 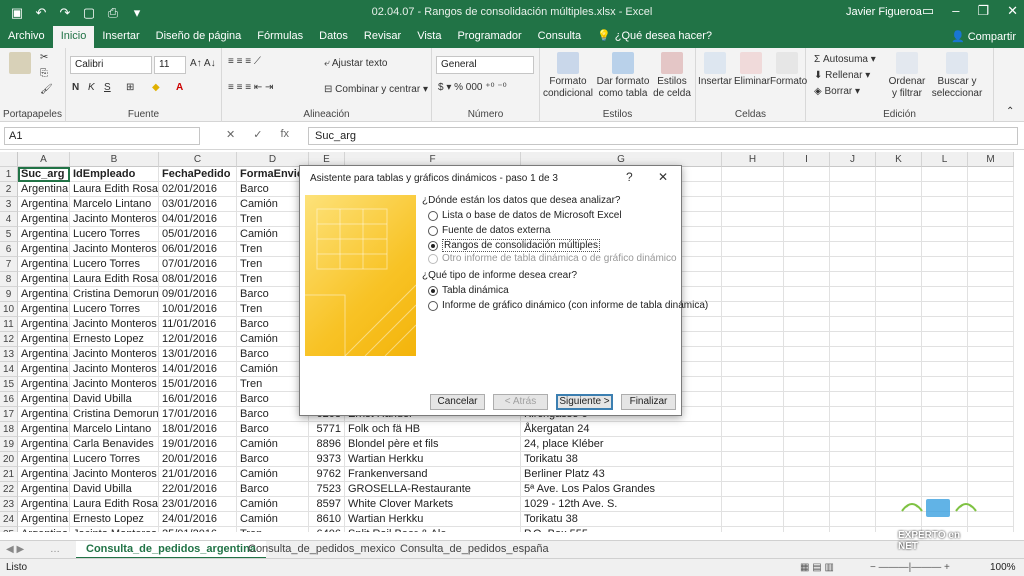 I want to click on autosum-button: Σ Autosuma ▾, so click(x=845, y=59).